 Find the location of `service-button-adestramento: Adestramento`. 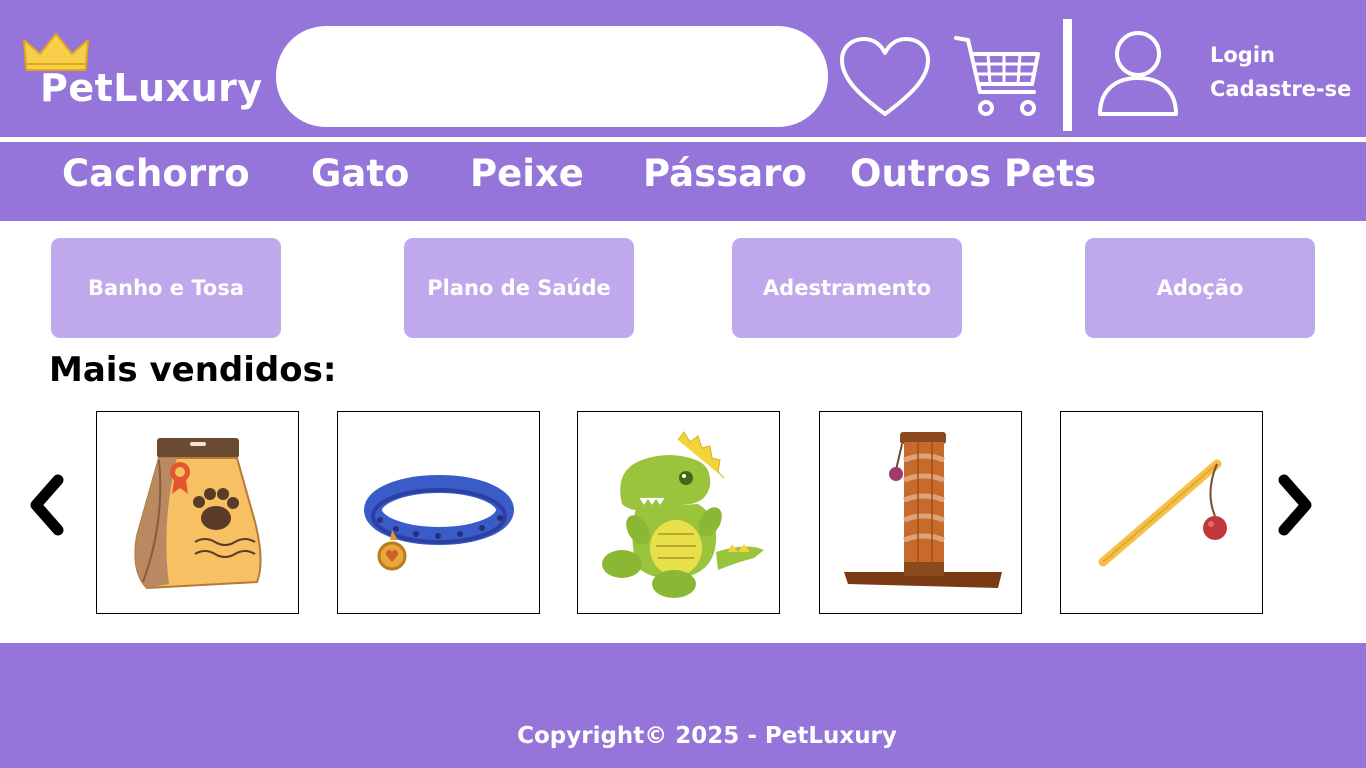

service-button-adestramento: Adestramento is located at coordinates (847, 288).